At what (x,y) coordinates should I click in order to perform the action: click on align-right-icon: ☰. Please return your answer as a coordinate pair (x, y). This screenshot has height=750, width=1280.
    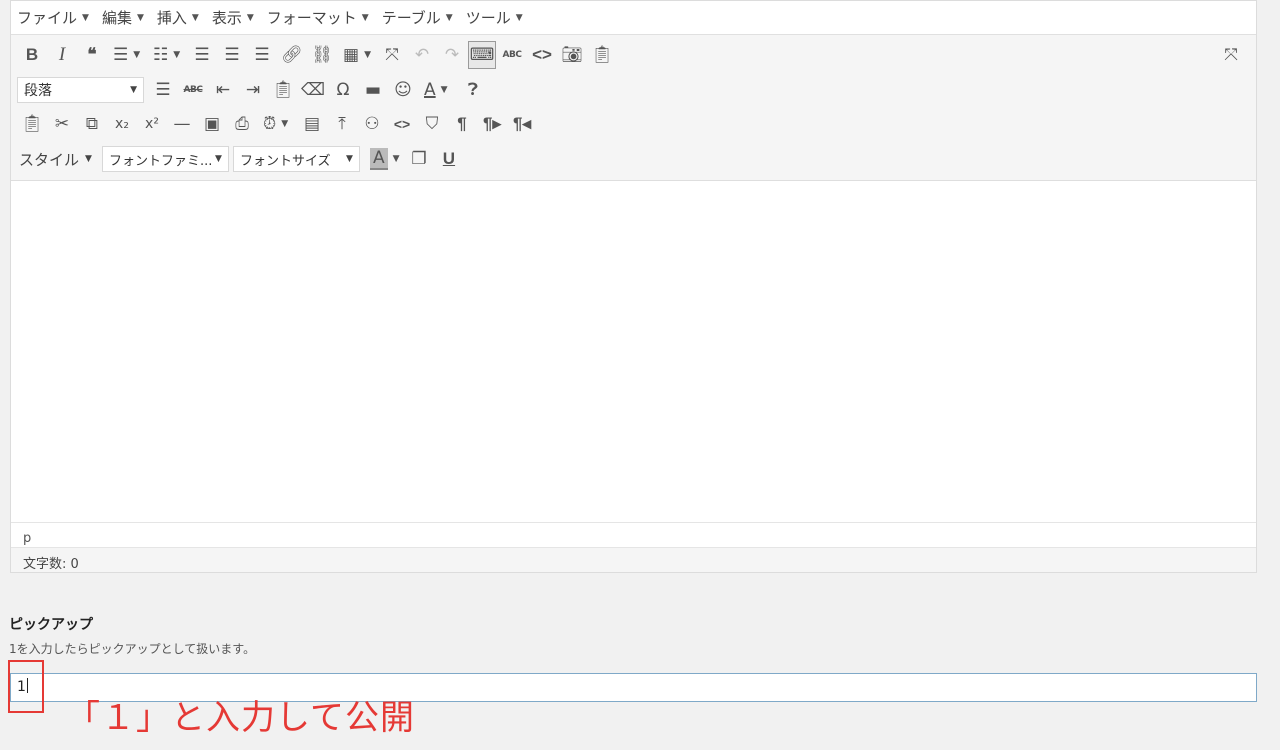
    Looking at the image, I should click on (262, 55).